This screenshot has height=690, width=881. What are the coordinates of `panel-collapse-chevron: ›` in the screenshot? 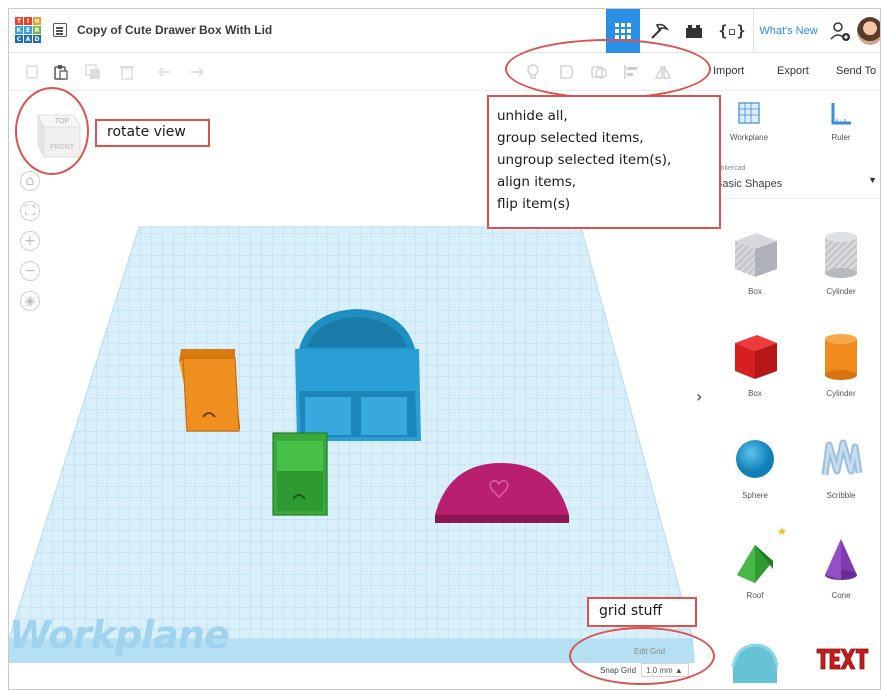 It's located at (699, 396).